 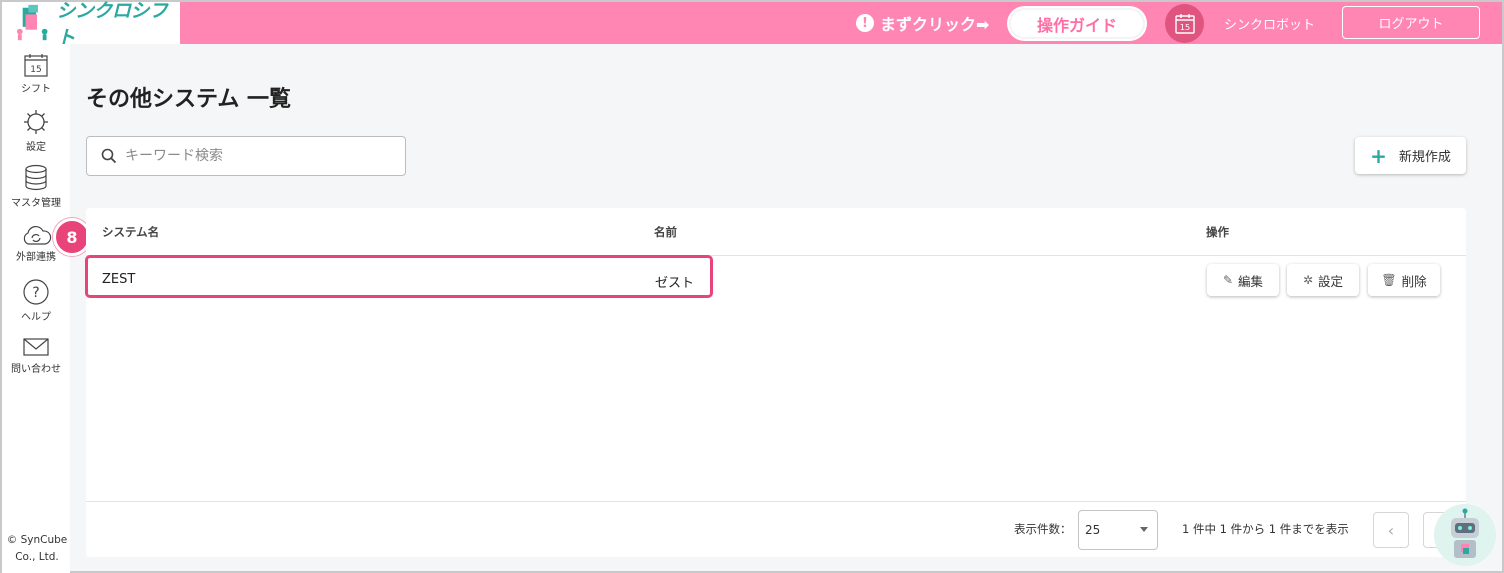 I want to click on edit-button: ✎ 編集, so click(x=1243, y=280).